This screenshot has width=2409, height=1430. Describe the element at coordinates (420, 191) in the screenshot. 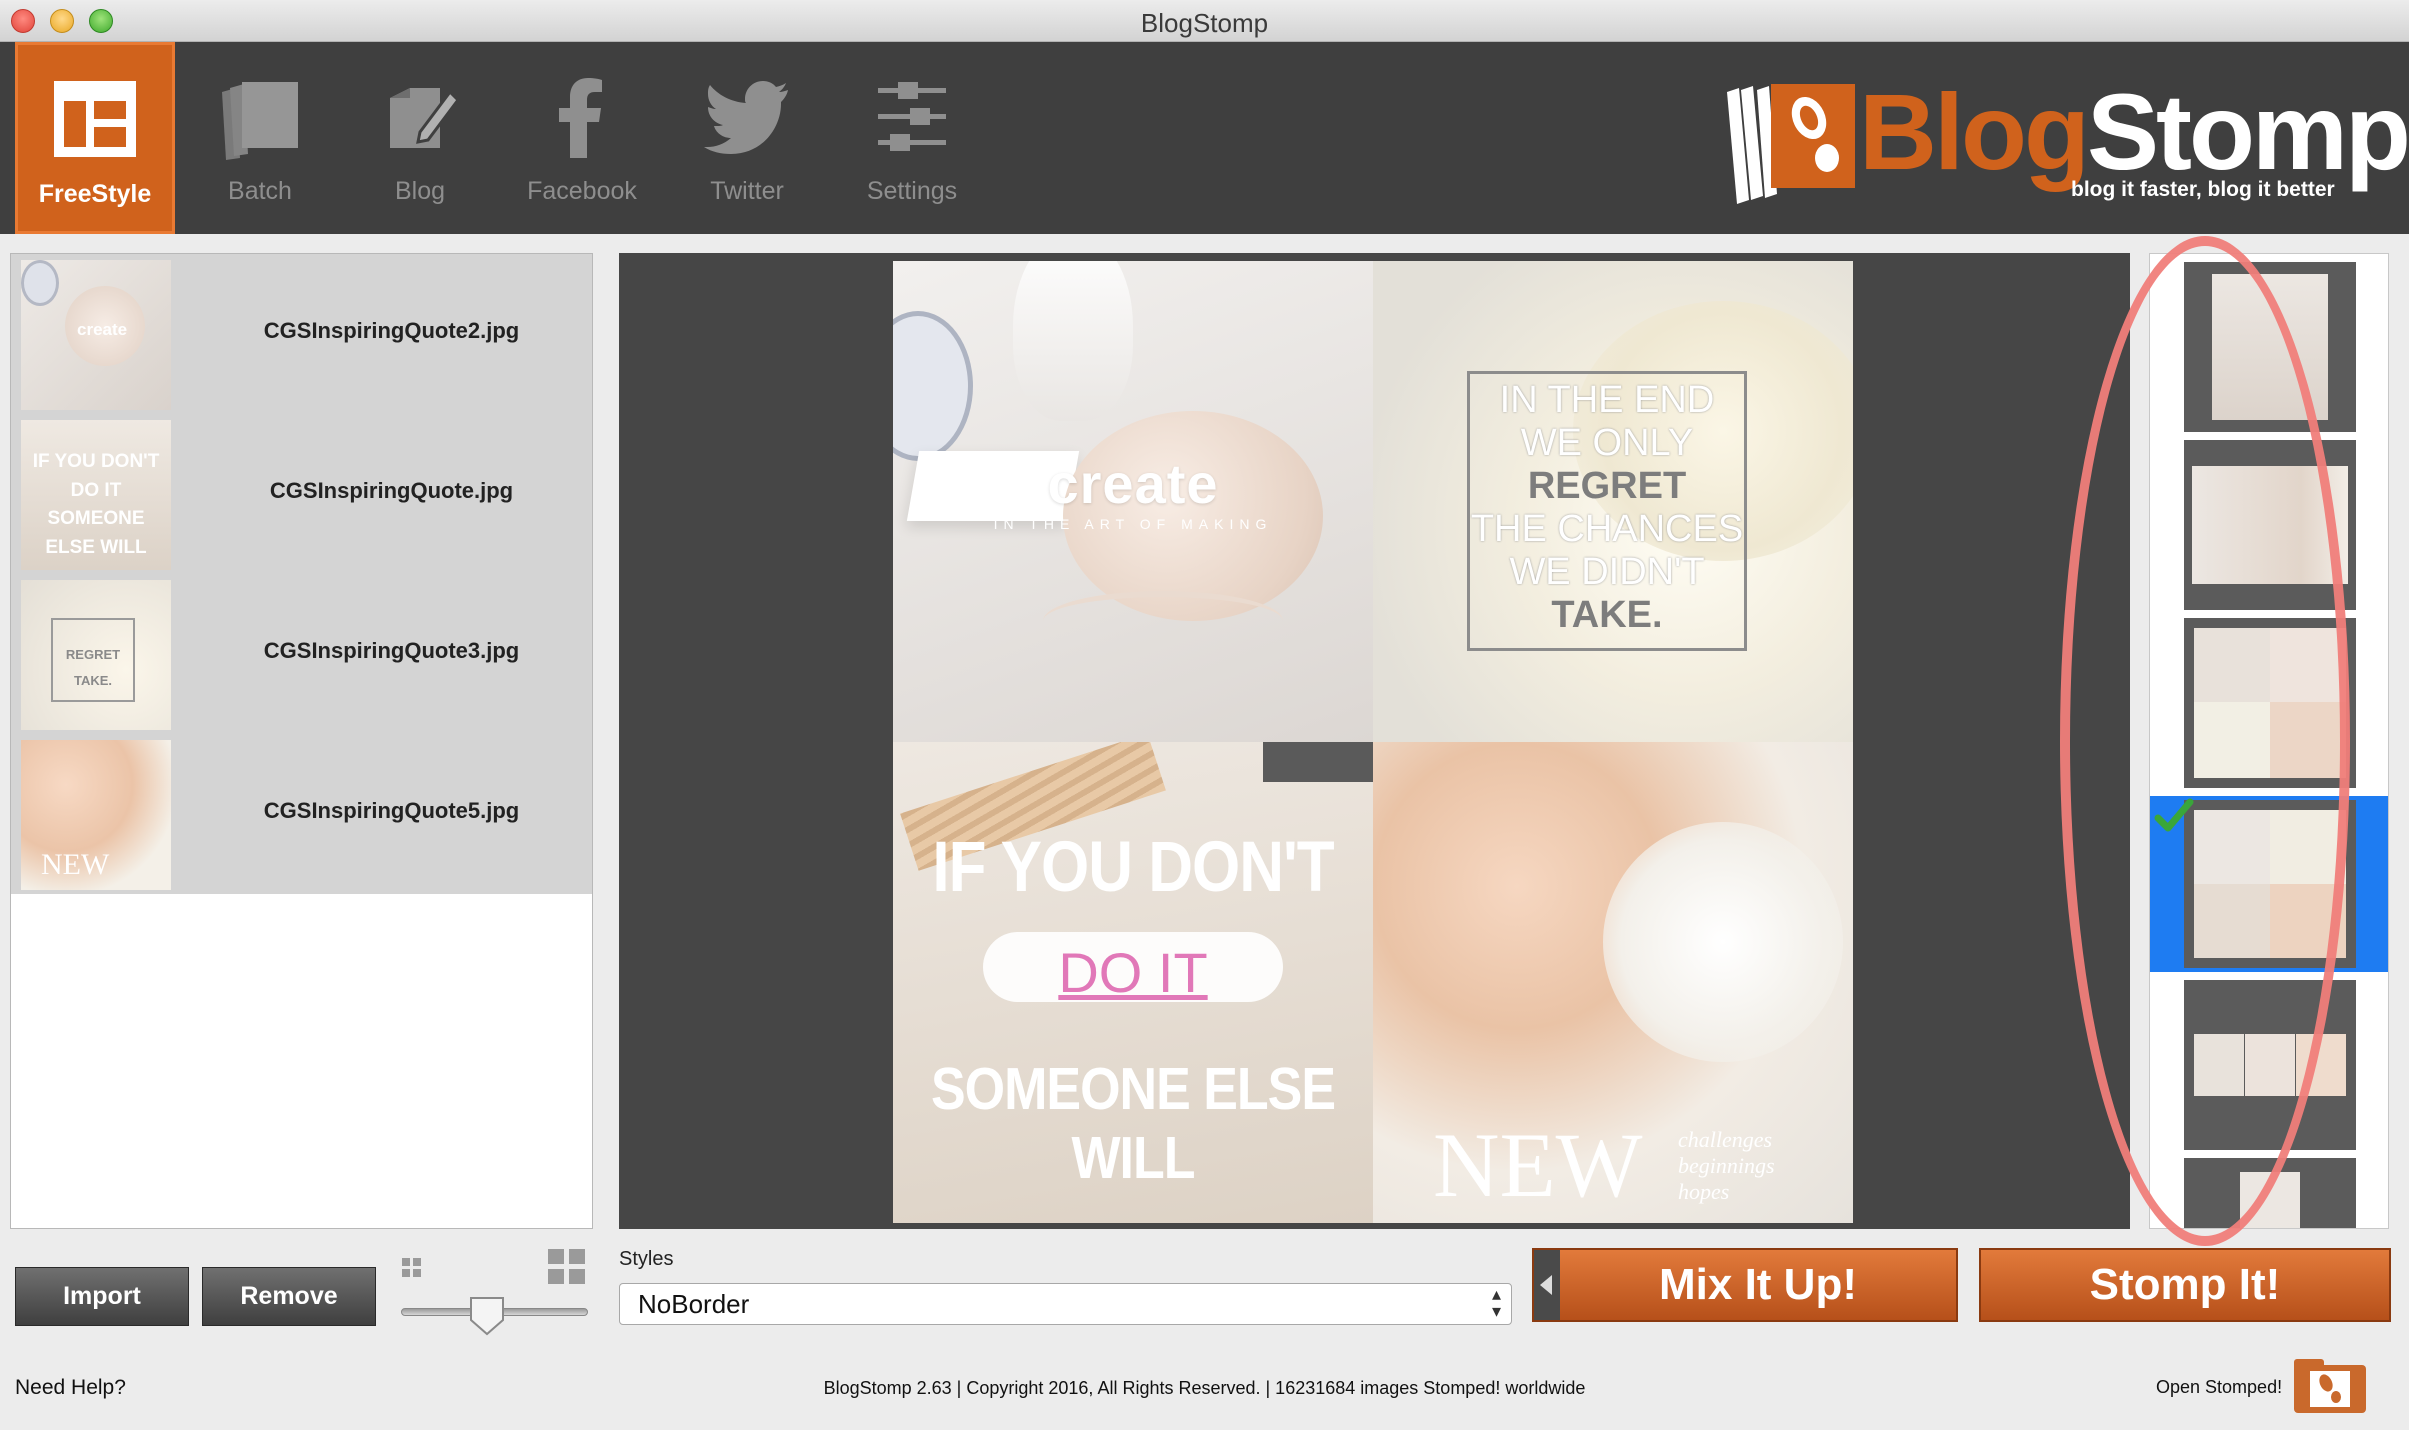

I see `tool-label: Blog` at that location.